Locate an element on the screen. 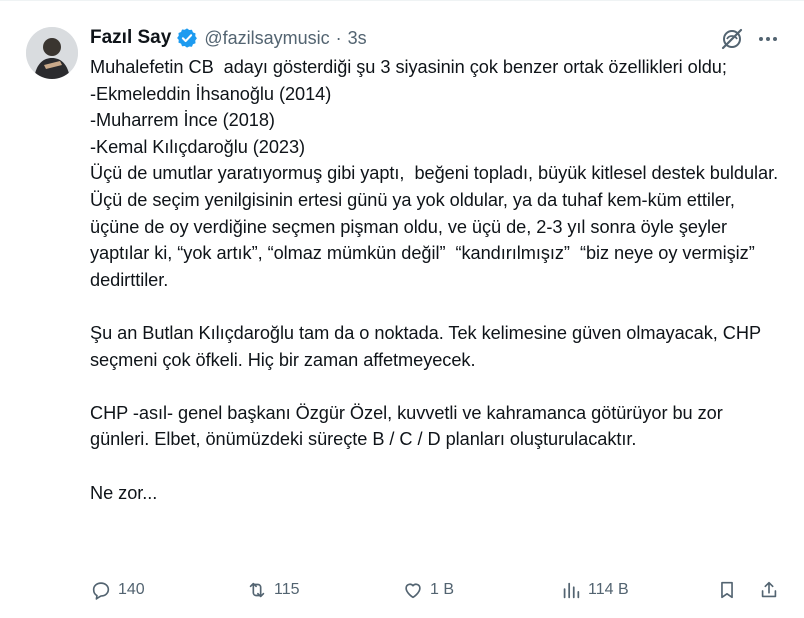 This screenshot has height=618, width=804. verified-badge-icon is located at coordinates (187, 38).